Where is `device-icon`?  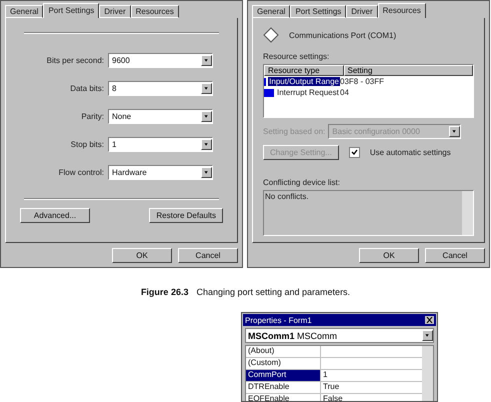
device-icon is located at coordinates (271, 35).